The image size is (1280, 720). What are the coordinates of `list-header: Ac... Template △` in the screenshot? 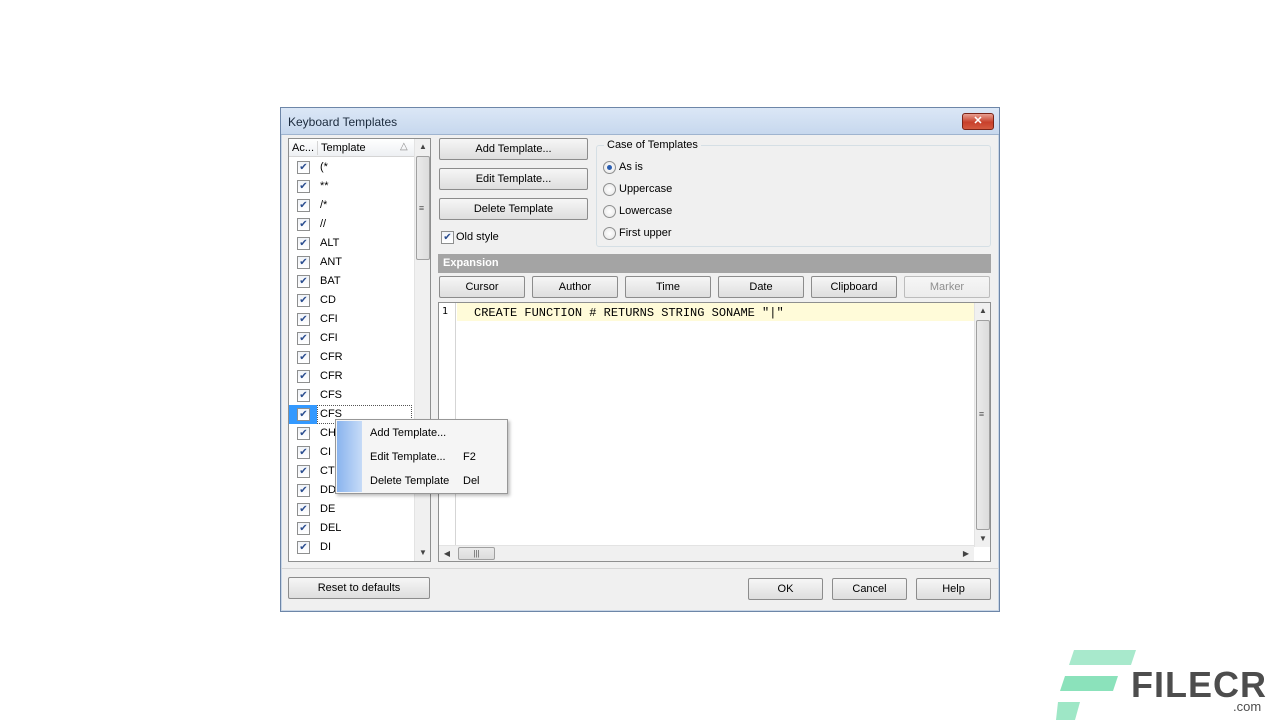 It's located at (352, 148).